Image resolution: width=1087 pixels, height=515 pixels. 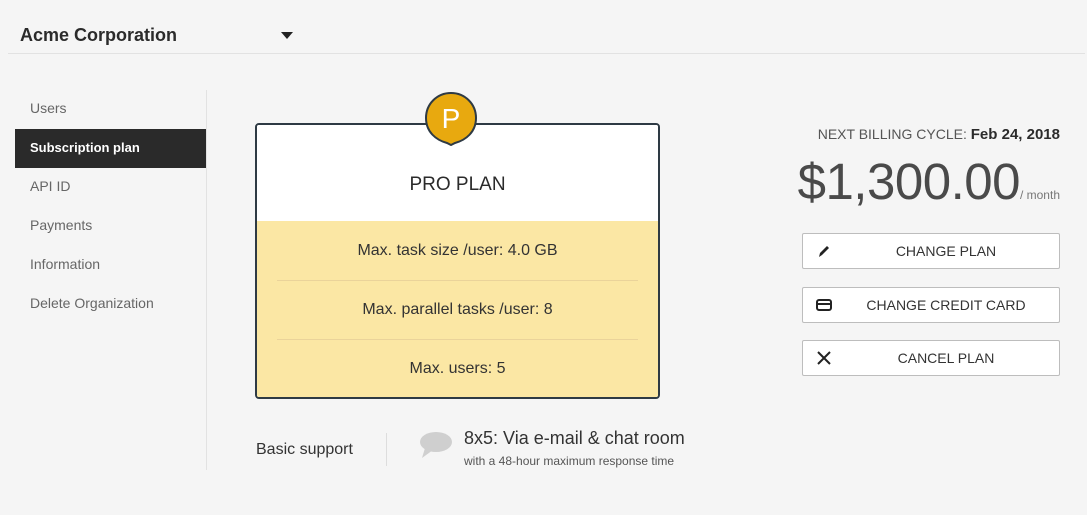 What do you see at coordinates (457, 250) in the screenshot?
I see `plan-feature: Max. task size /user: 4.0 GB` at bounding box center [457, 250].